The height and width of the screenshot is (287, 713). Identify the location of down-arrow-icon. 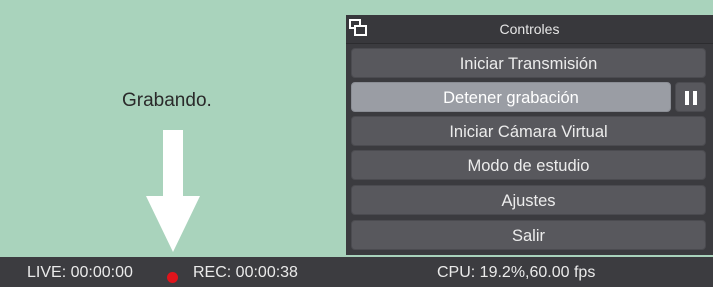
(173, 191).